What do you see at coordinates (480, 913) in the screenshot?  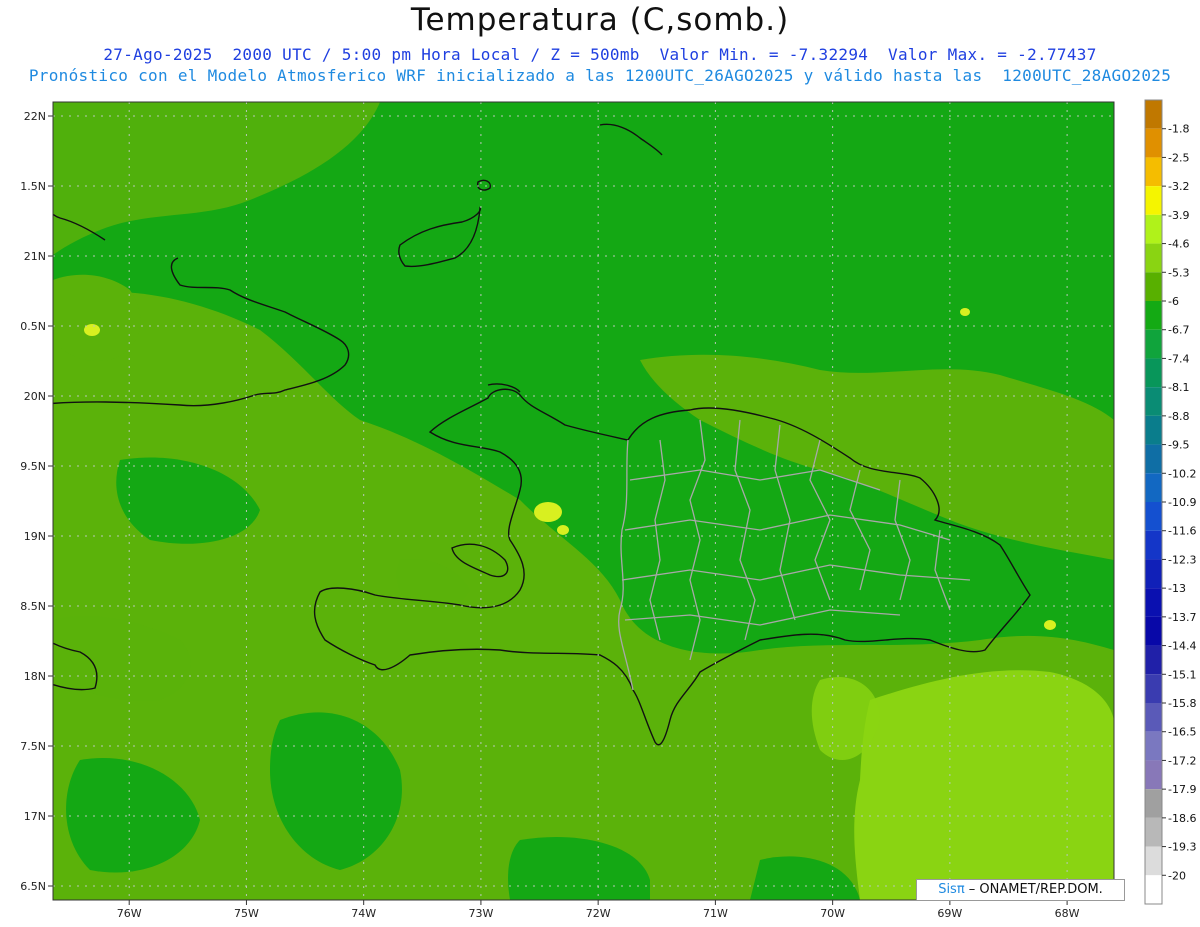 I see `lon-label: 73W` at bounding box center [480, 913].